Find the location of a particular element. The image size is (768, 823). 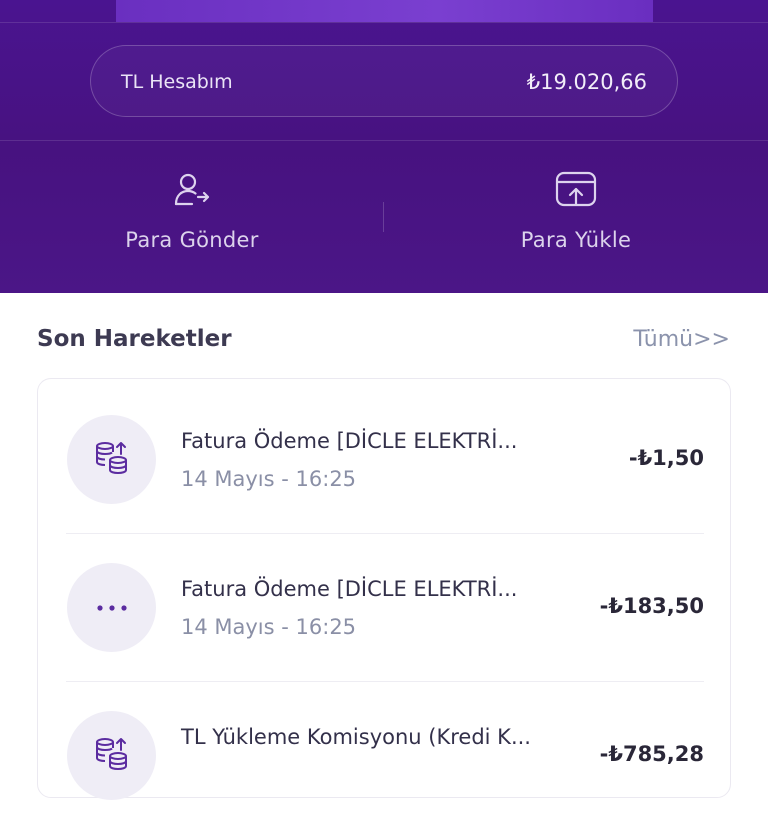

account-label: TL Hesabım is located at coordinates (177, 82).